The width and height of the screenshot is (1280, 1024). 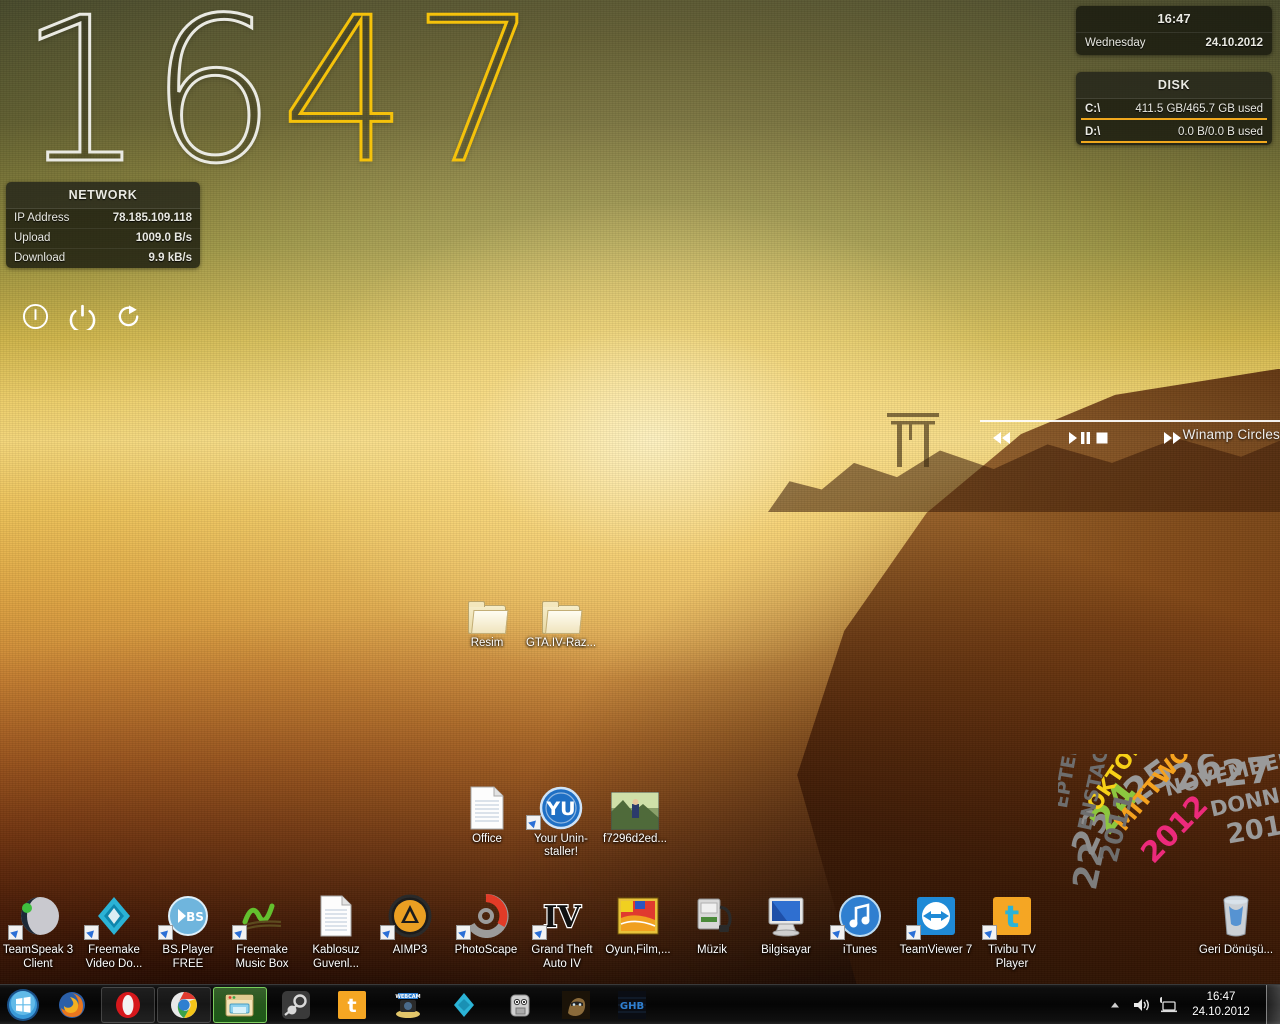 What do you see at coordinates (408, 1005) in the screenshot?
I see `taskbar-button-webcam: WEBCAM` at bounding box center [408, 1005].